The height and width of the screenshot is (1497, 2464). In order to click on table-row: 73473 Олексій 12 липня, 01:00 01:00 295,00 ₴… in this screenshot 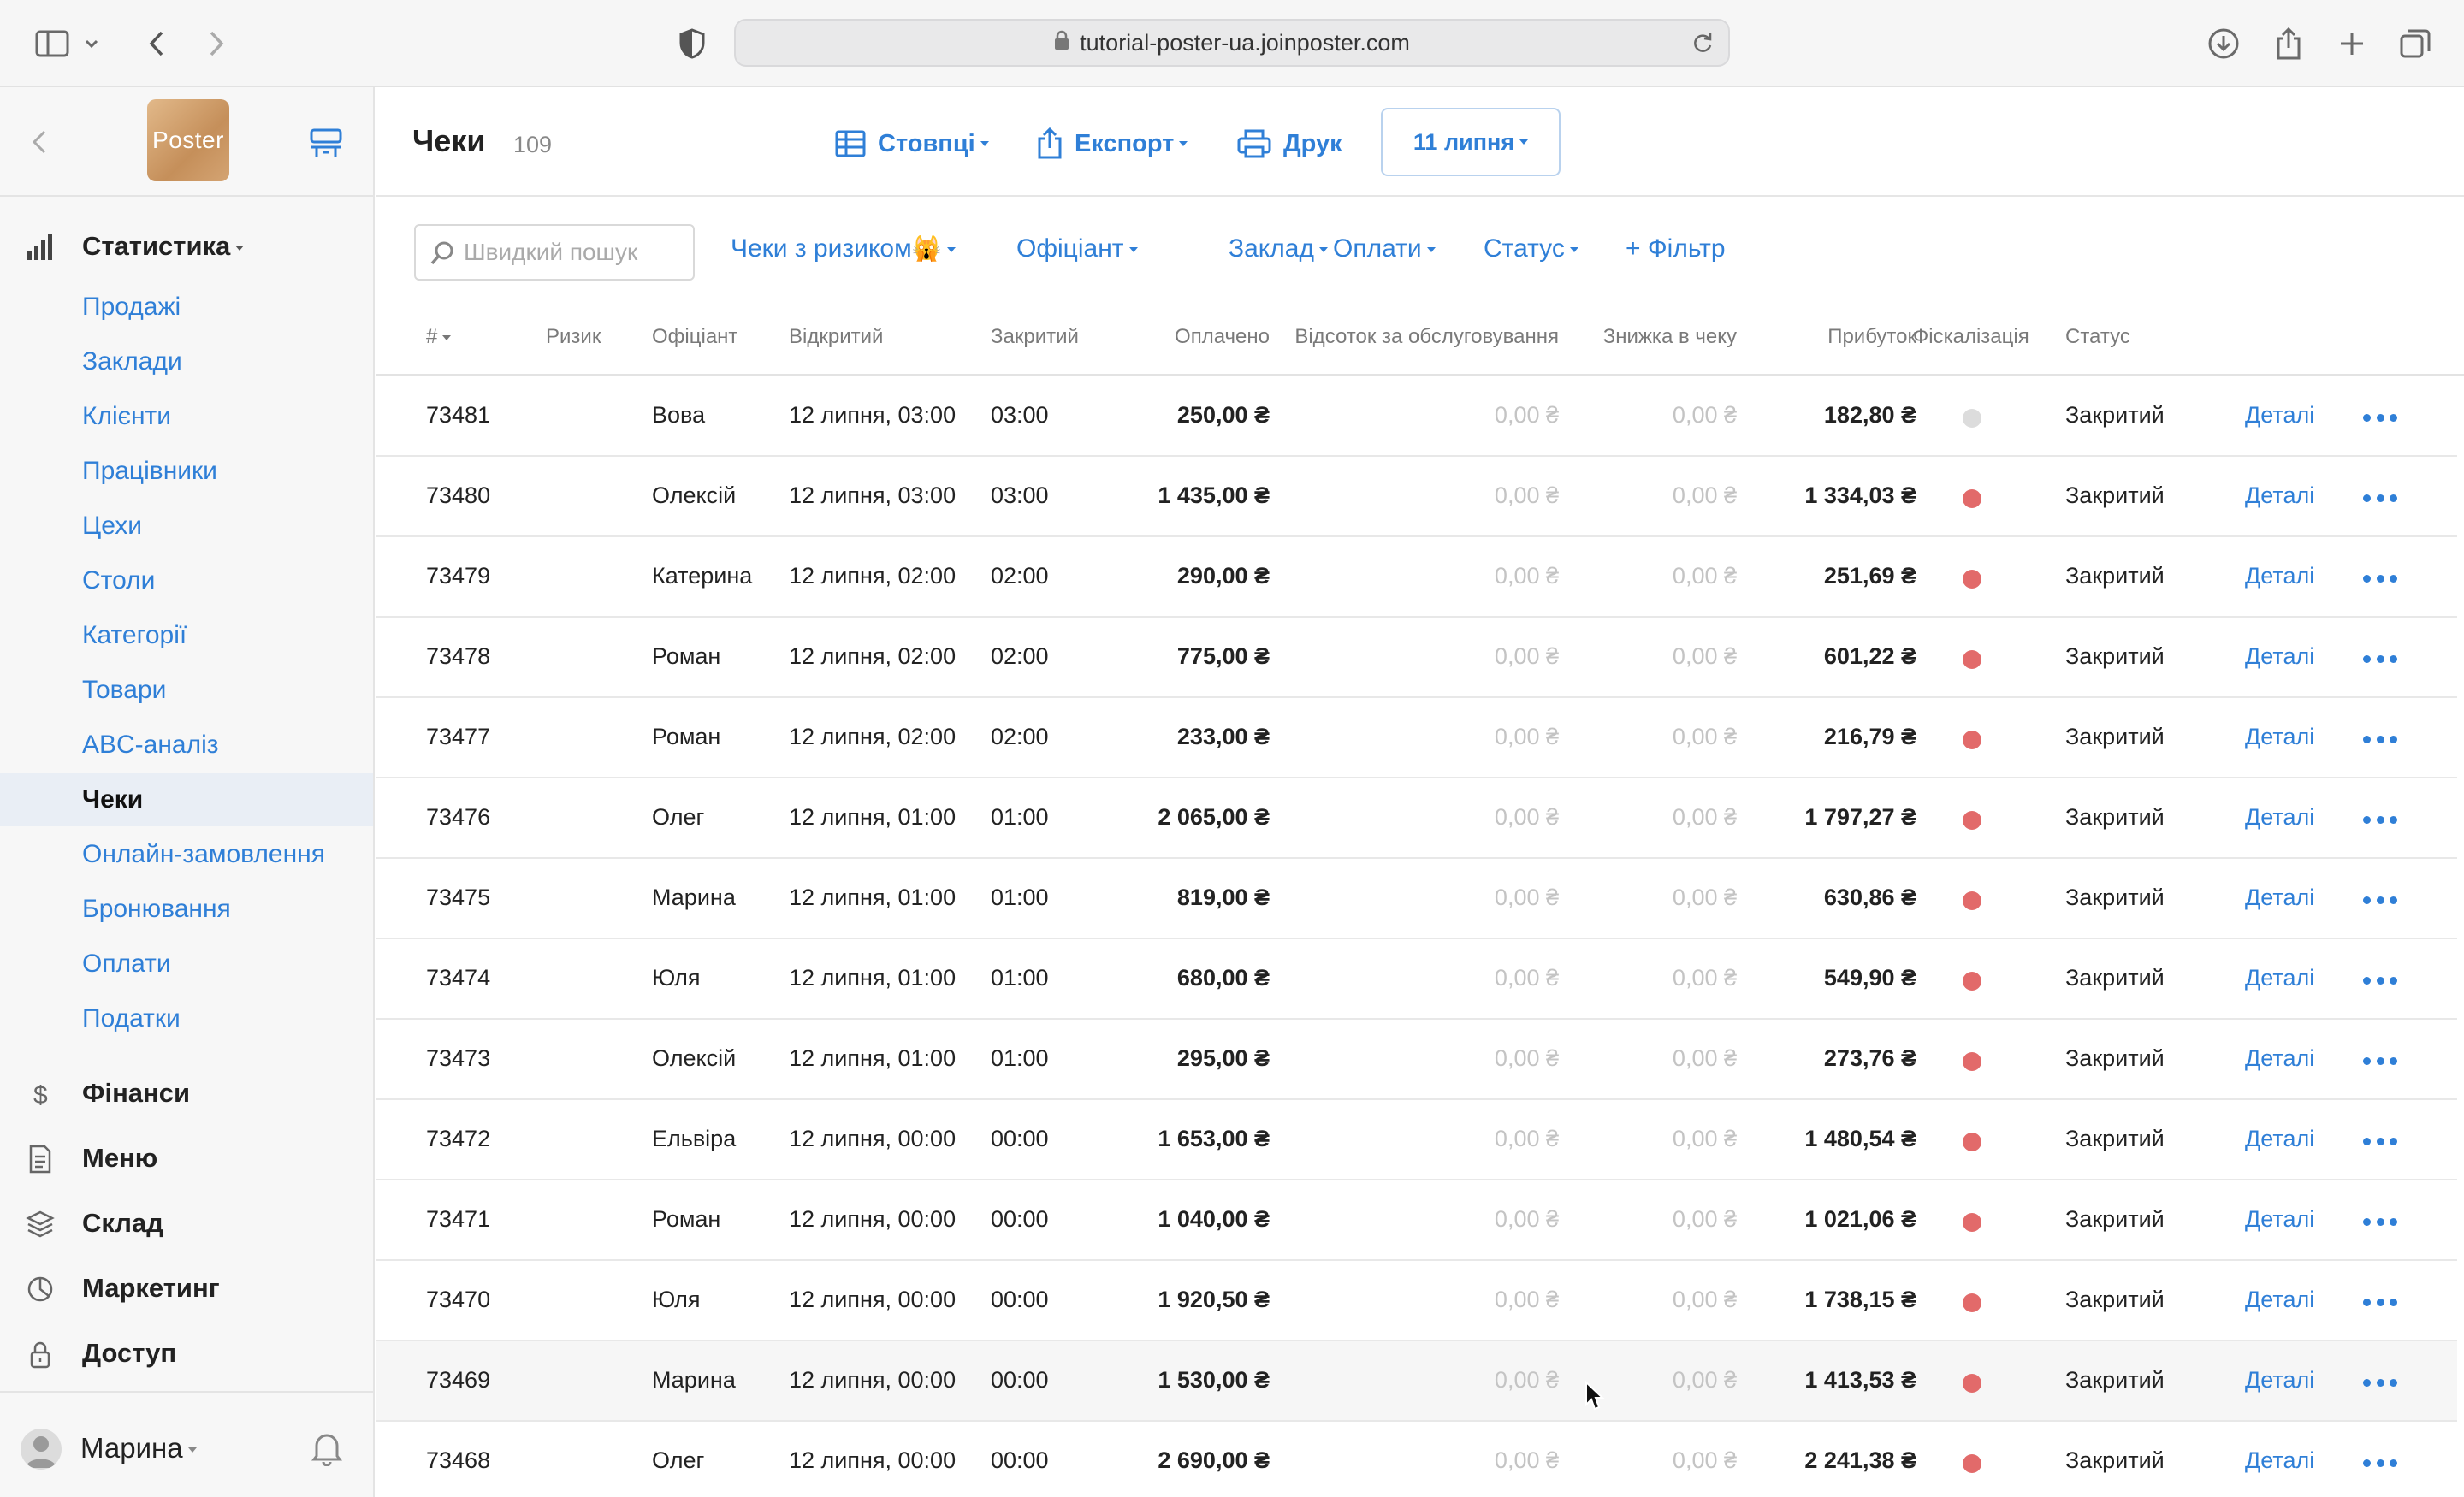, I will do `click(1416, 1060)`.